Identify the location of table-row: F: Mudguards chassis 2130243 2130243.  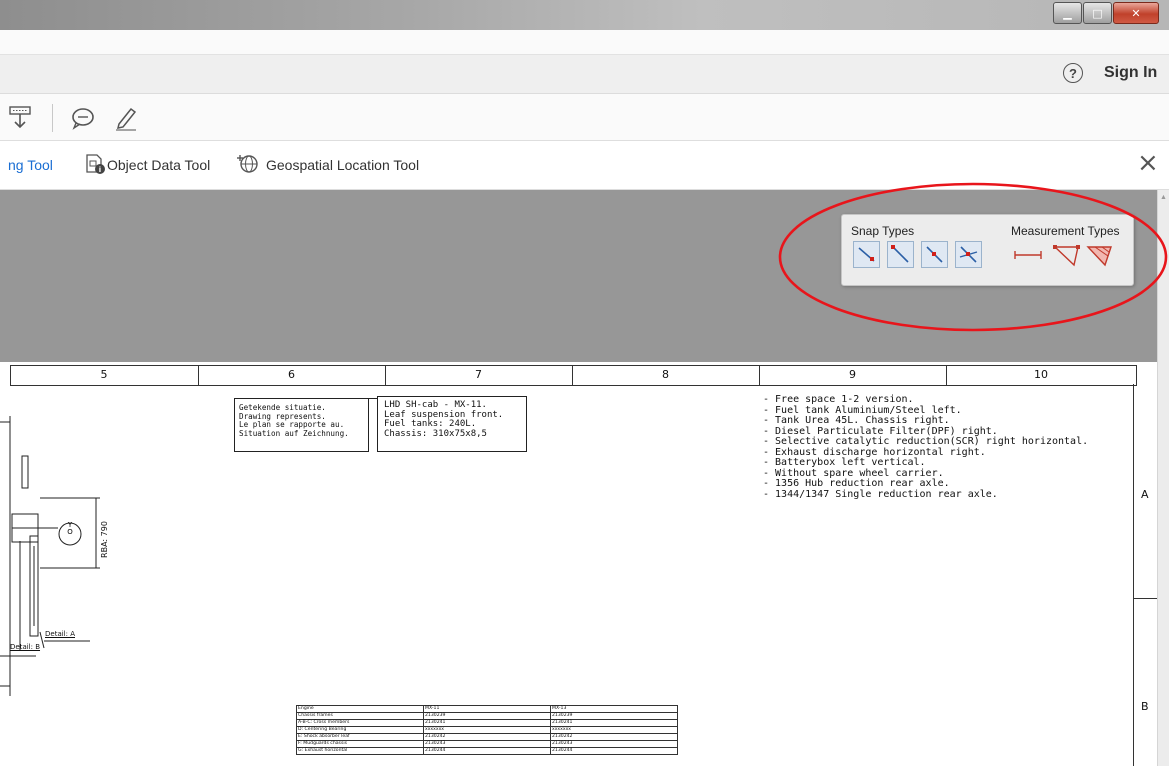
(487, 744).